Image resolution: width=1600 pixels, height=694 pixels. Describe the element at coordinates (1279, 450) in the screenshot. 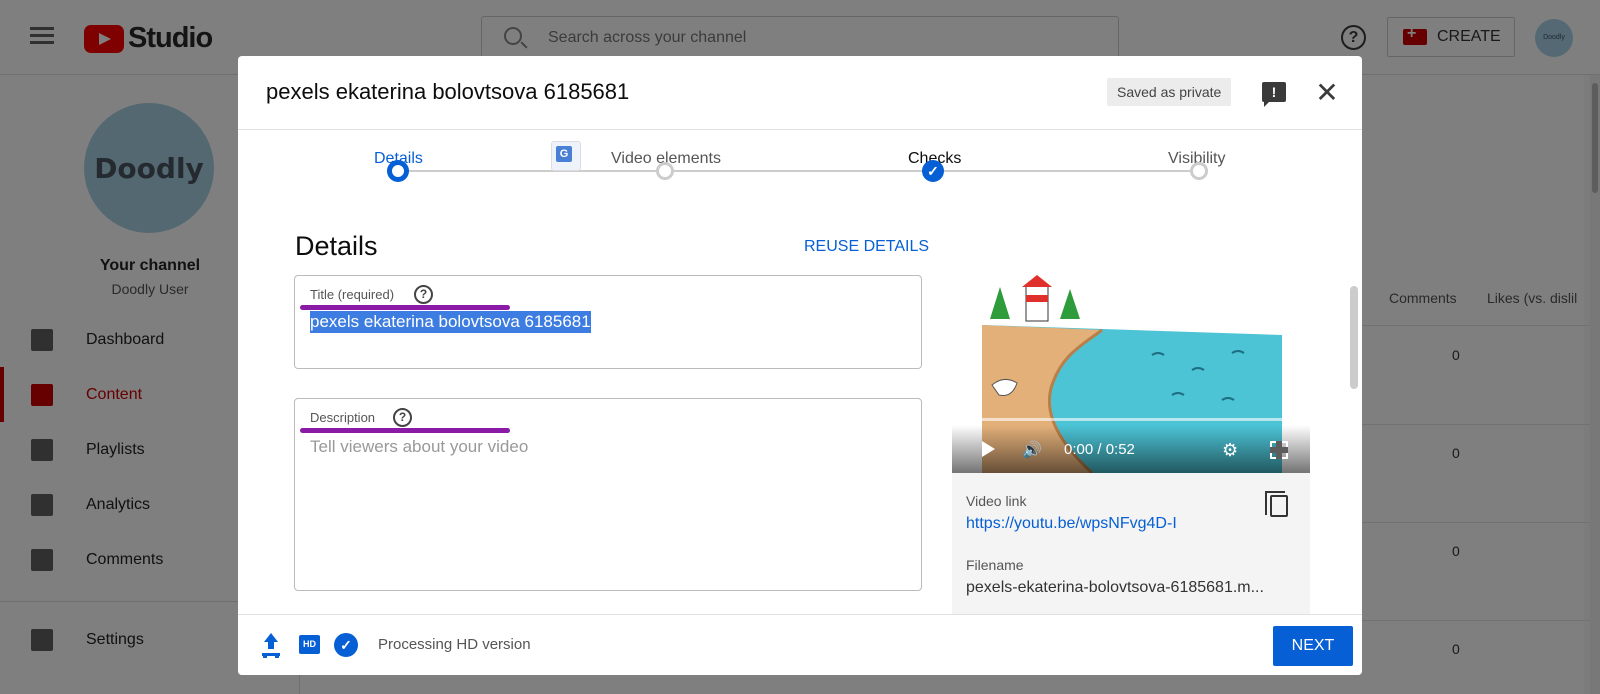

I see `fullscreen-icon` at that location.